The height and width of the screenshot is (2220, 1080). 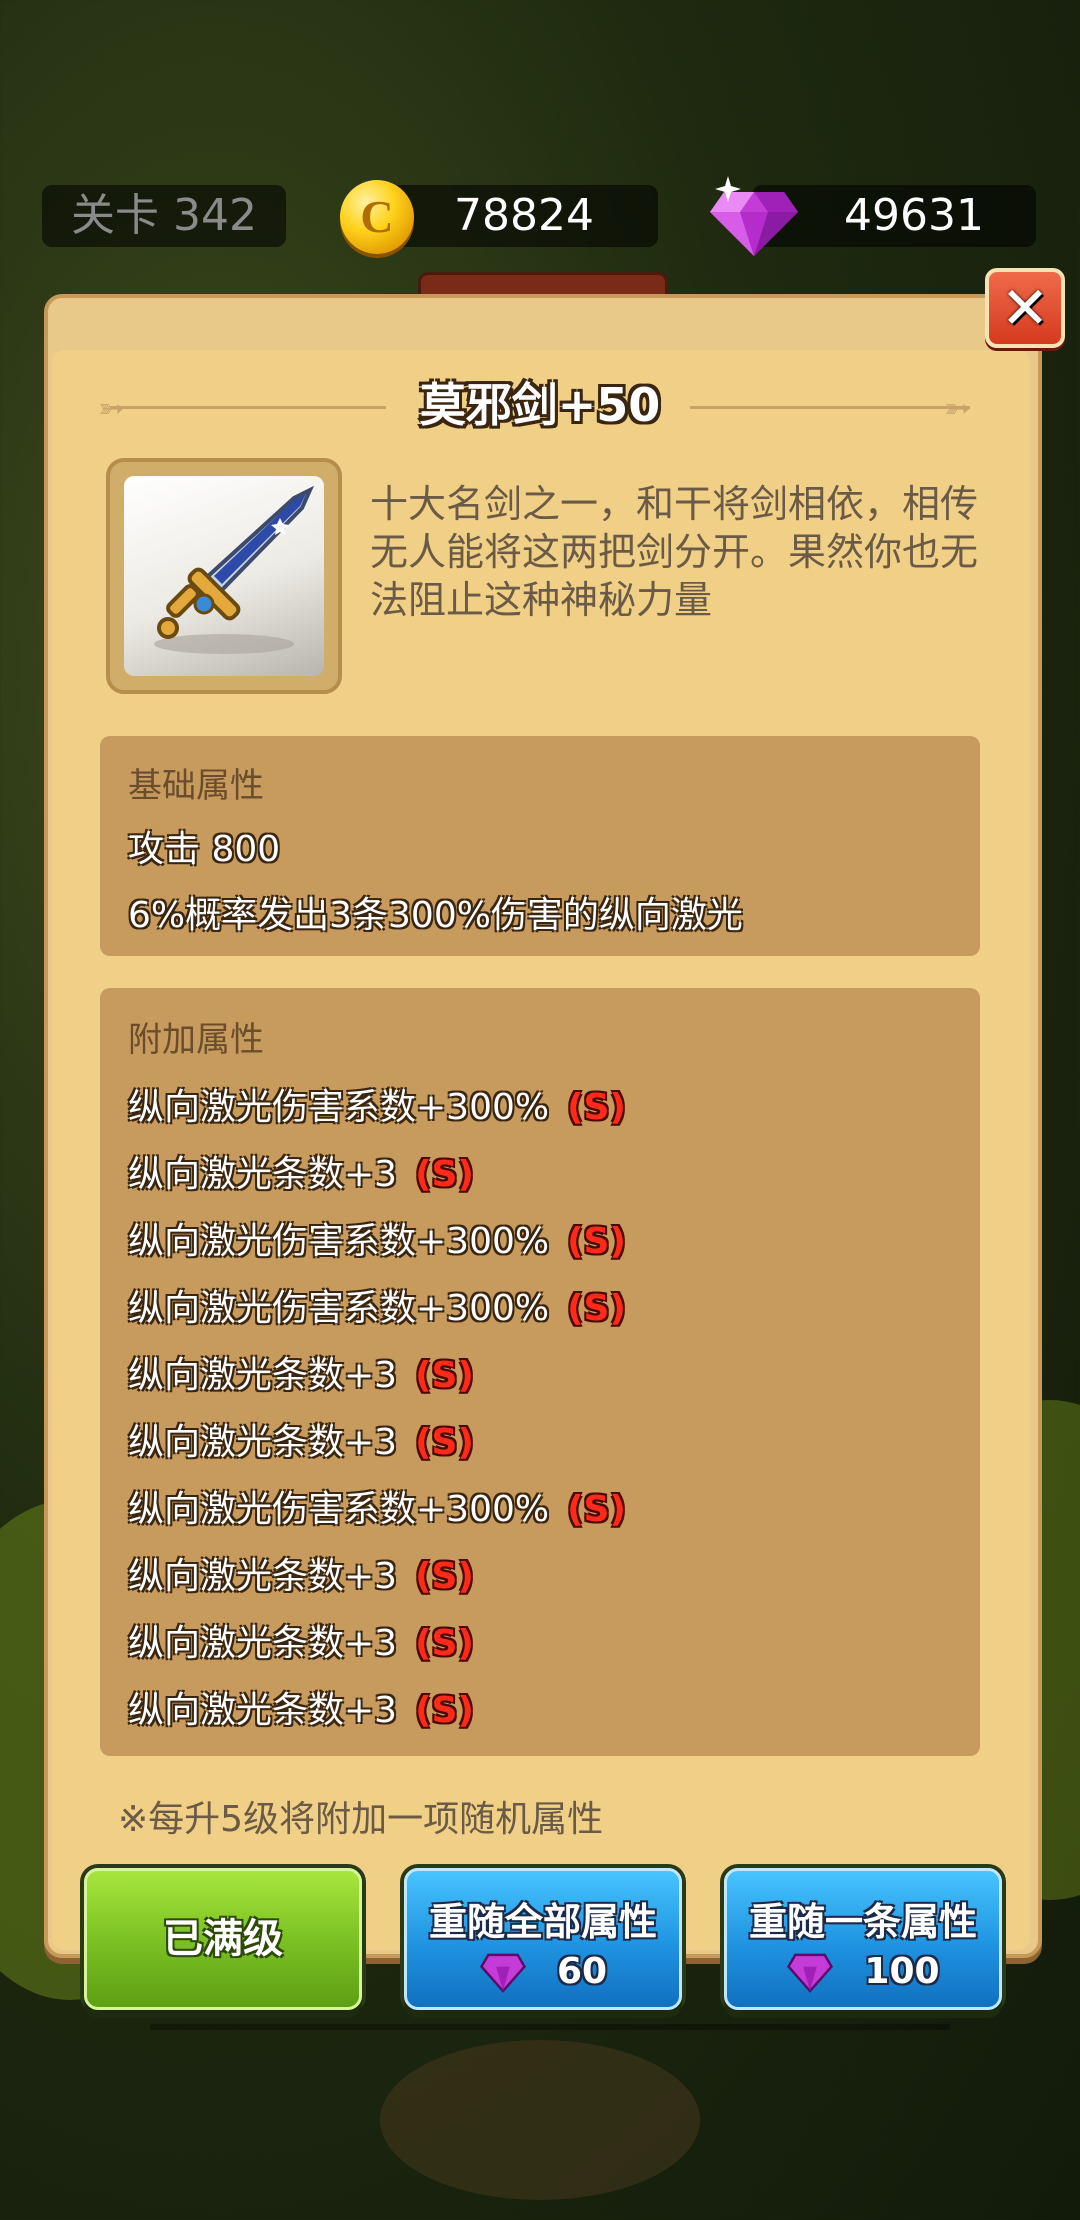 What do you see at coordinates (542, 1922) in the screenshot?
I see `reroll-all-label: 重随全部属性` at bounding box center [542, 1922].